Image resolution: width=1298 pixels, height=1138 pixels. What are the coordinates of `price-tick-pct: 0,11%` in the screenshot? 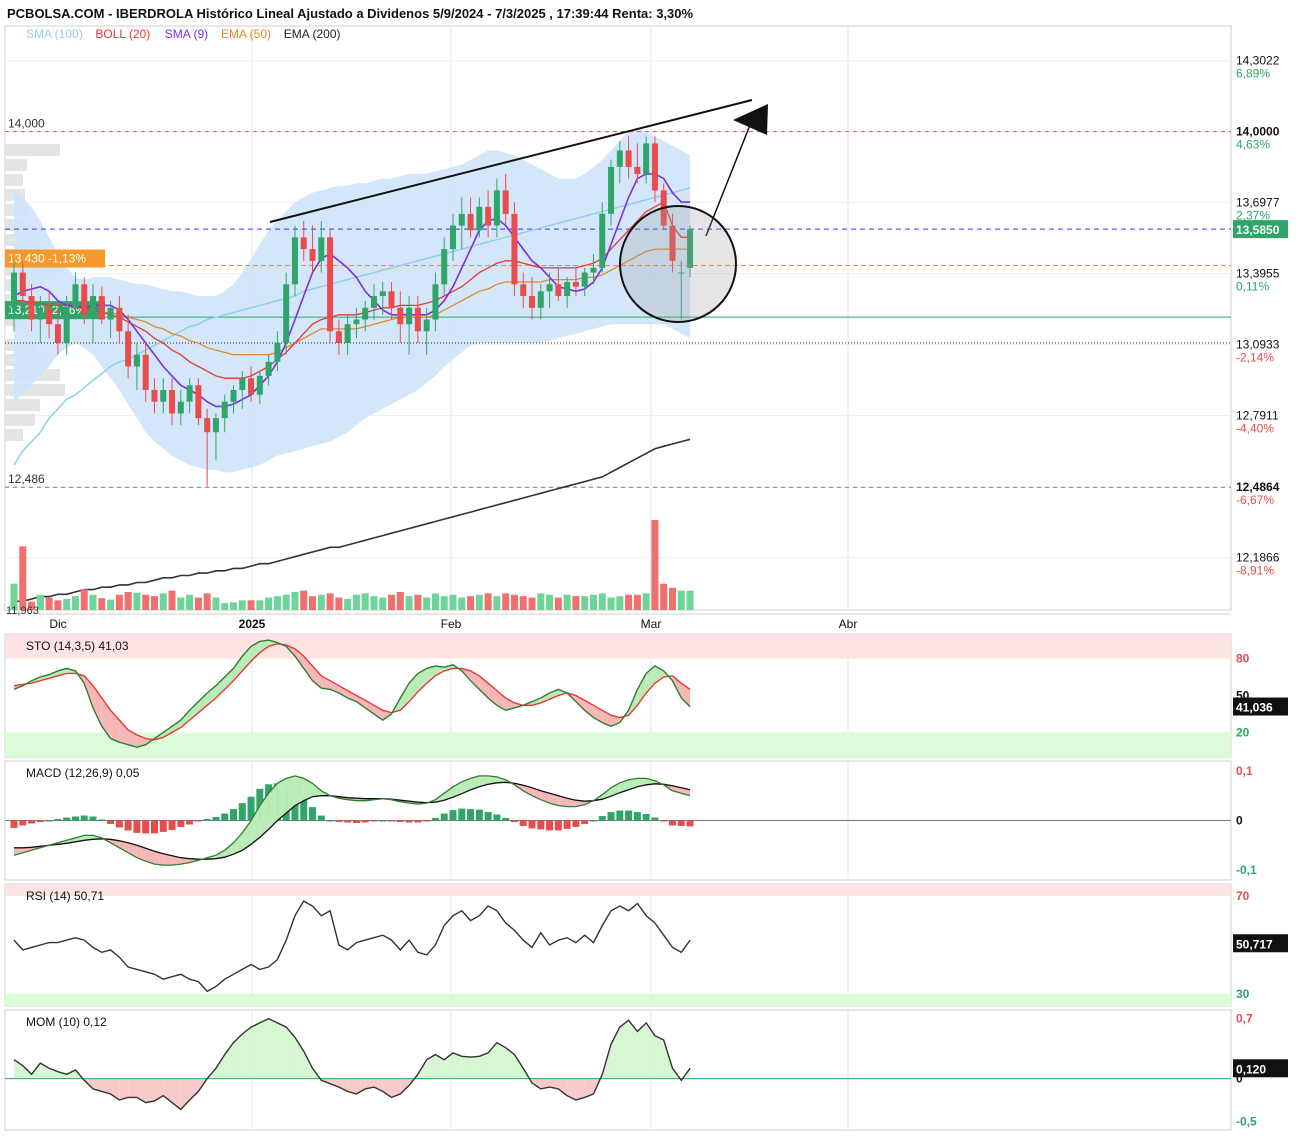 It's located at (1252, 287).